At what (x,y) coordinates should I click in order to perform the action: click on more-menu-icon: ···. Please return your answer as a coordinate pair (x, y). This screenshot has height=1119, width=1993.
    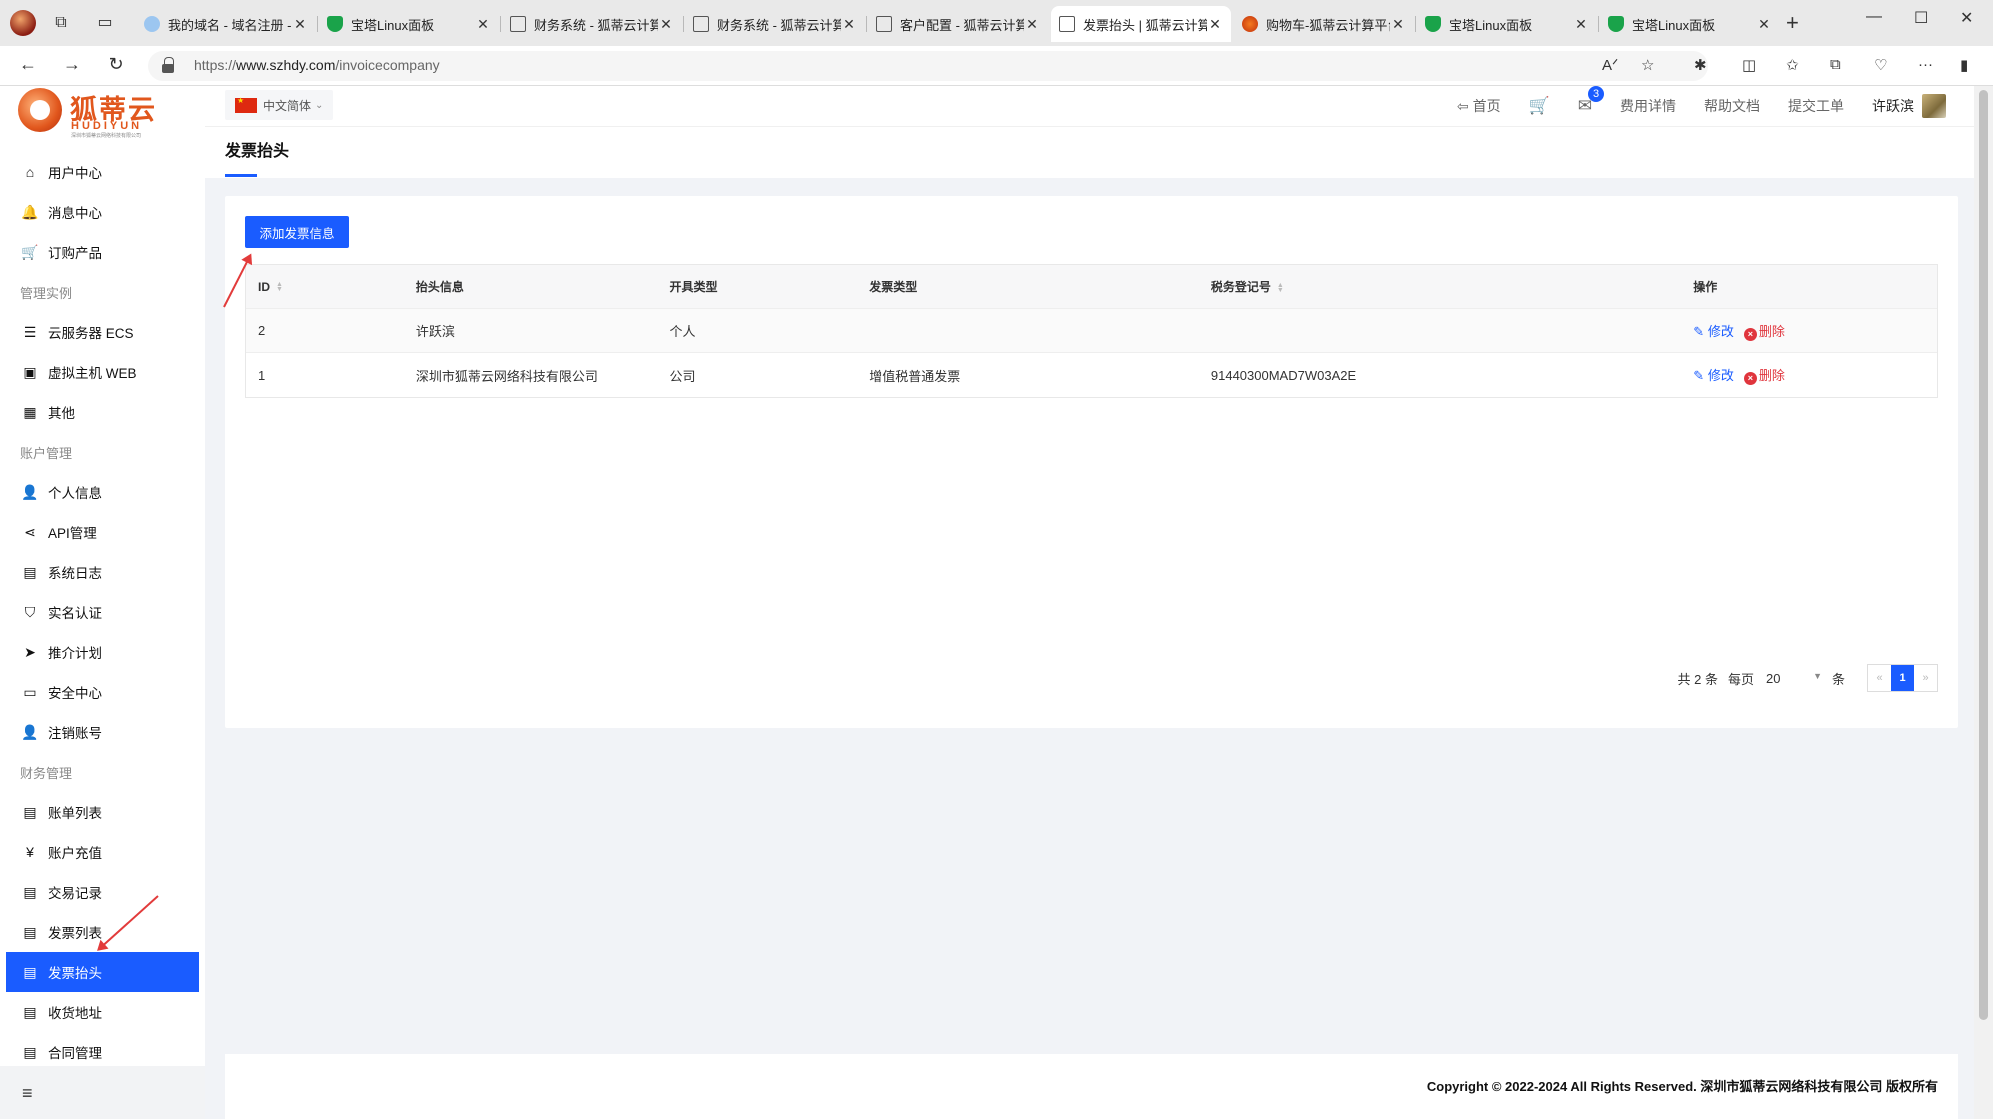
    Looking at the image, I should click on (1925, 64).